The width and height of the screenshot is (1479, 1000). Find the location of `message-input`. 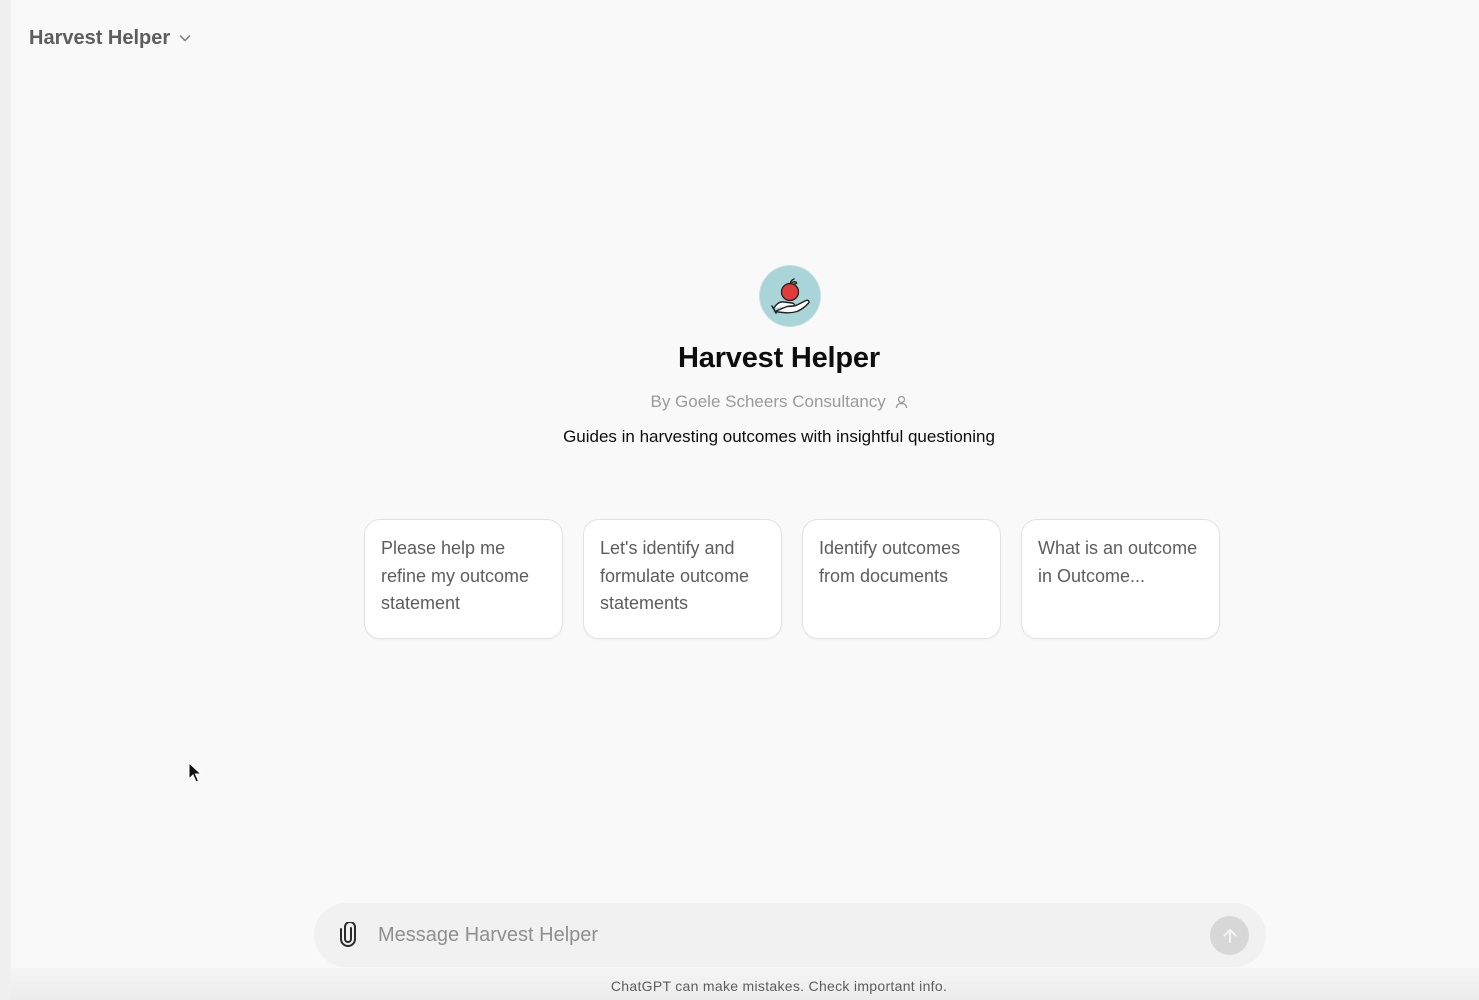

message-input is located at coordinates (778, 935).